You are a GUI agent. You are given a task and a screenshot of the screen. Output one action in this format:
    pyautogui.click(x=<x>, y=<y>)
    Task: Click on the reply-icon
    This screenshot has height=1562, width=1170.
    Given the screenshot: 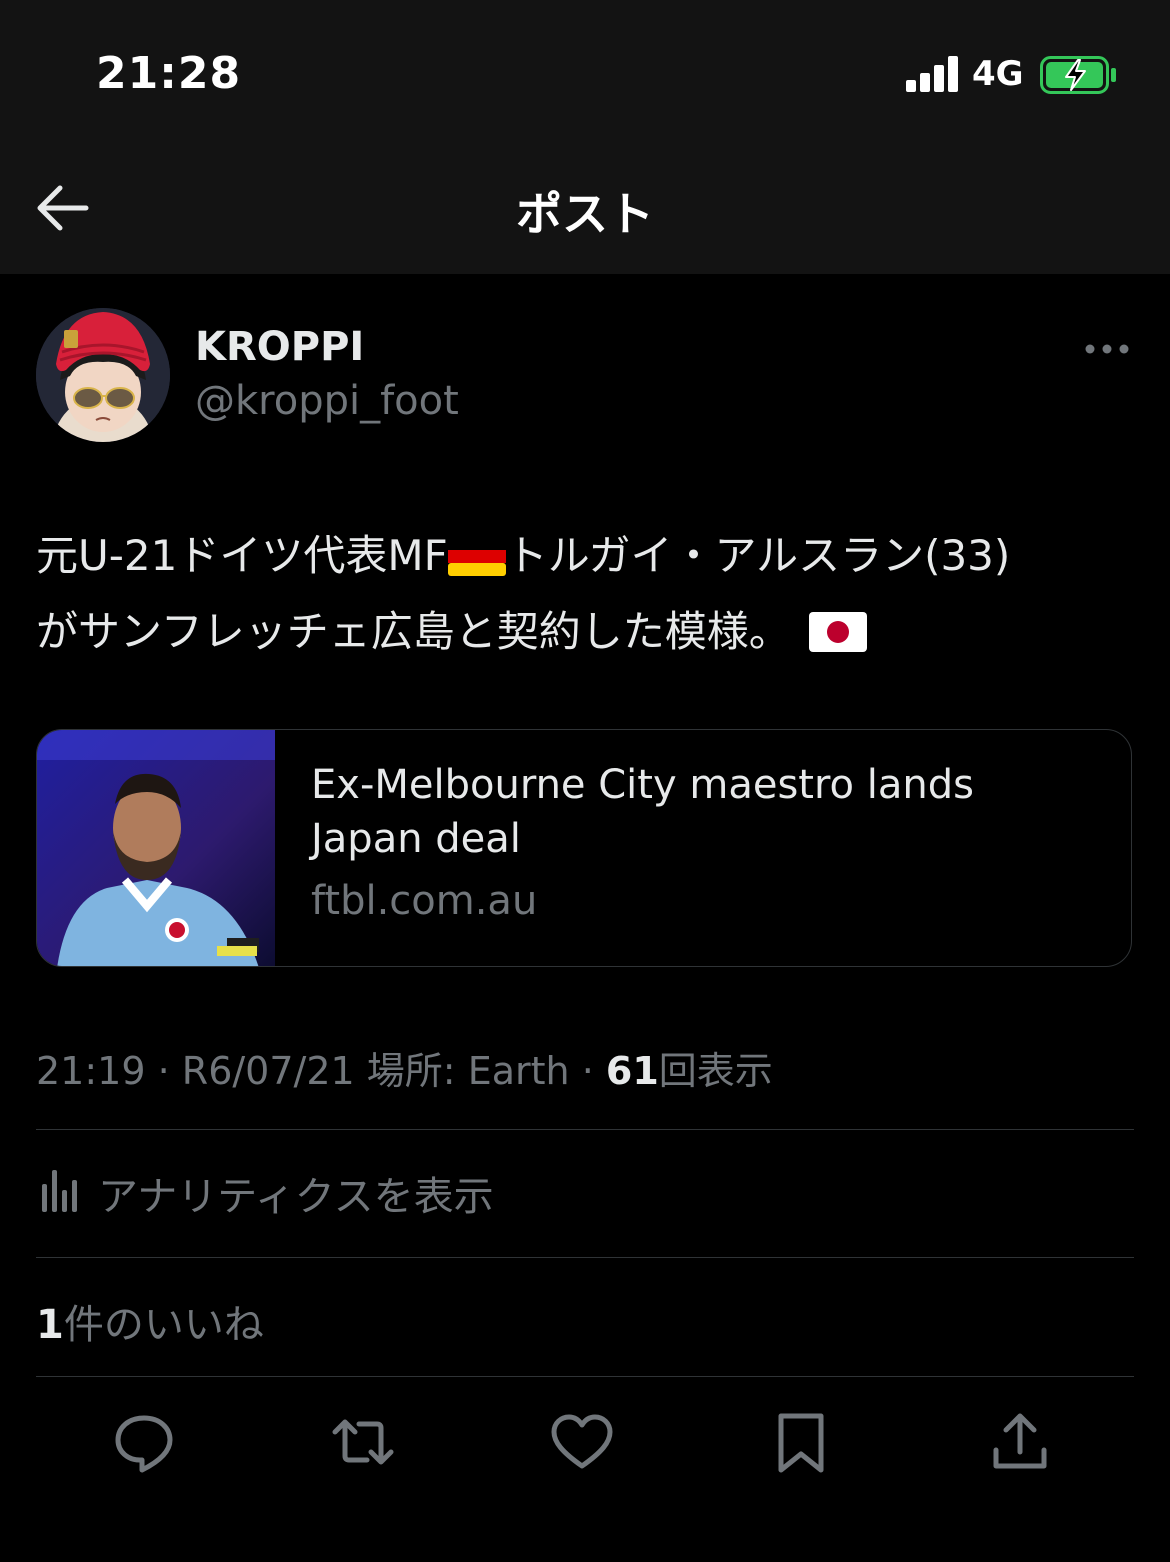 What is the action you would take?
    pyautogui.click(x=144, y=1444)
    